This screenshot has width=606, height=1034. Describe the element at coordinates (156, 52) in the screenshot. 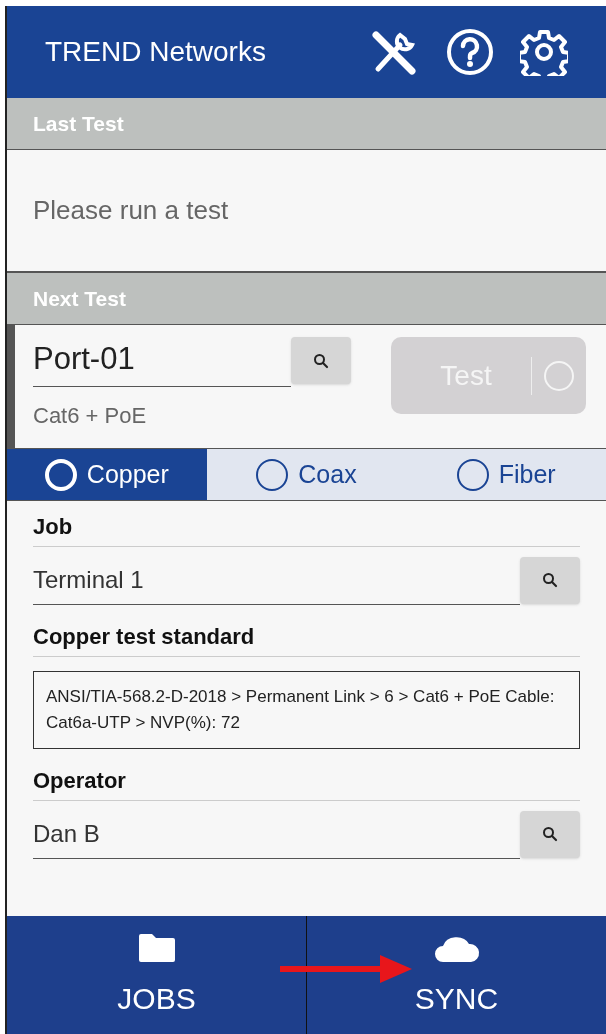

I see `app-title: TREND Networks` at that location.